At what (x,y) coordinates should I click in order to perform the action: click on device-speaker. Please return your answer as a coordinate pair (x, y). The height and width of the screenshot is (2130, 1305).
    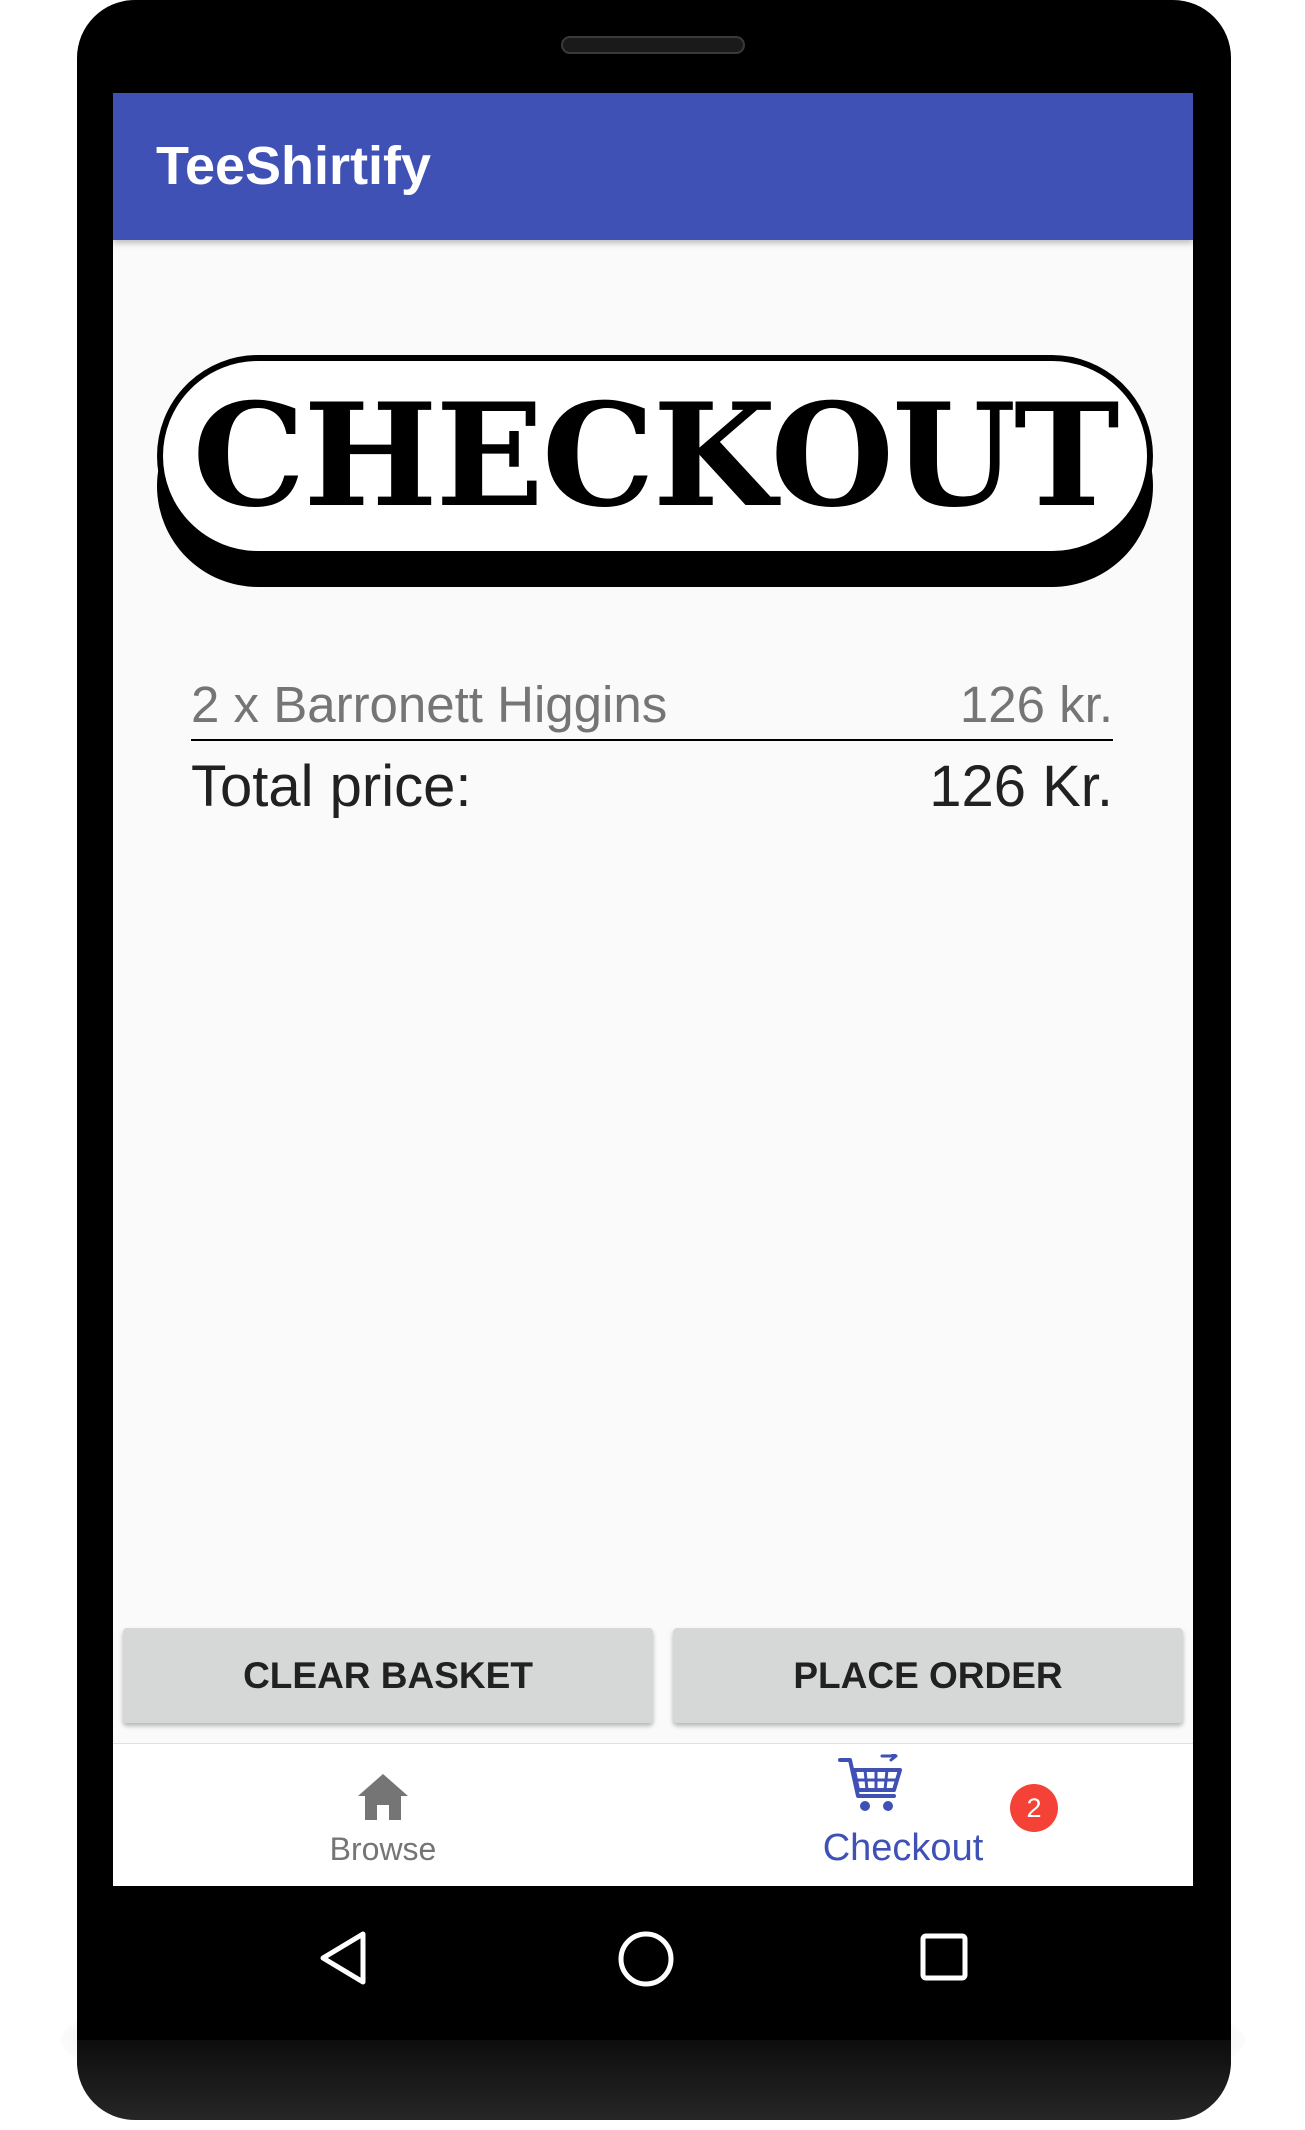
    Looking at the image, I should click on (653, 45).